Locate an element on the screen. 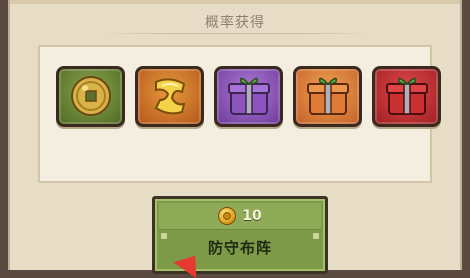 This screenshot has width=470, height=278. orange-gift-box-icon is located at coordinates (328, 97).